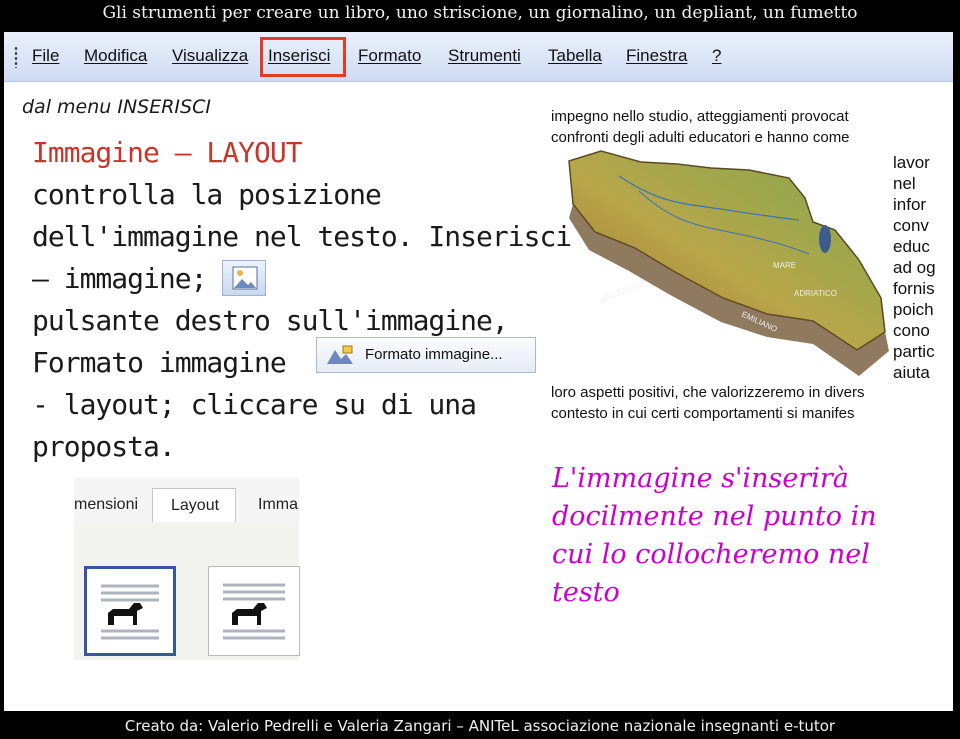 This screenshot has height=739, width=960. I want to click on instruction-line: proposta., so click(104, 446).